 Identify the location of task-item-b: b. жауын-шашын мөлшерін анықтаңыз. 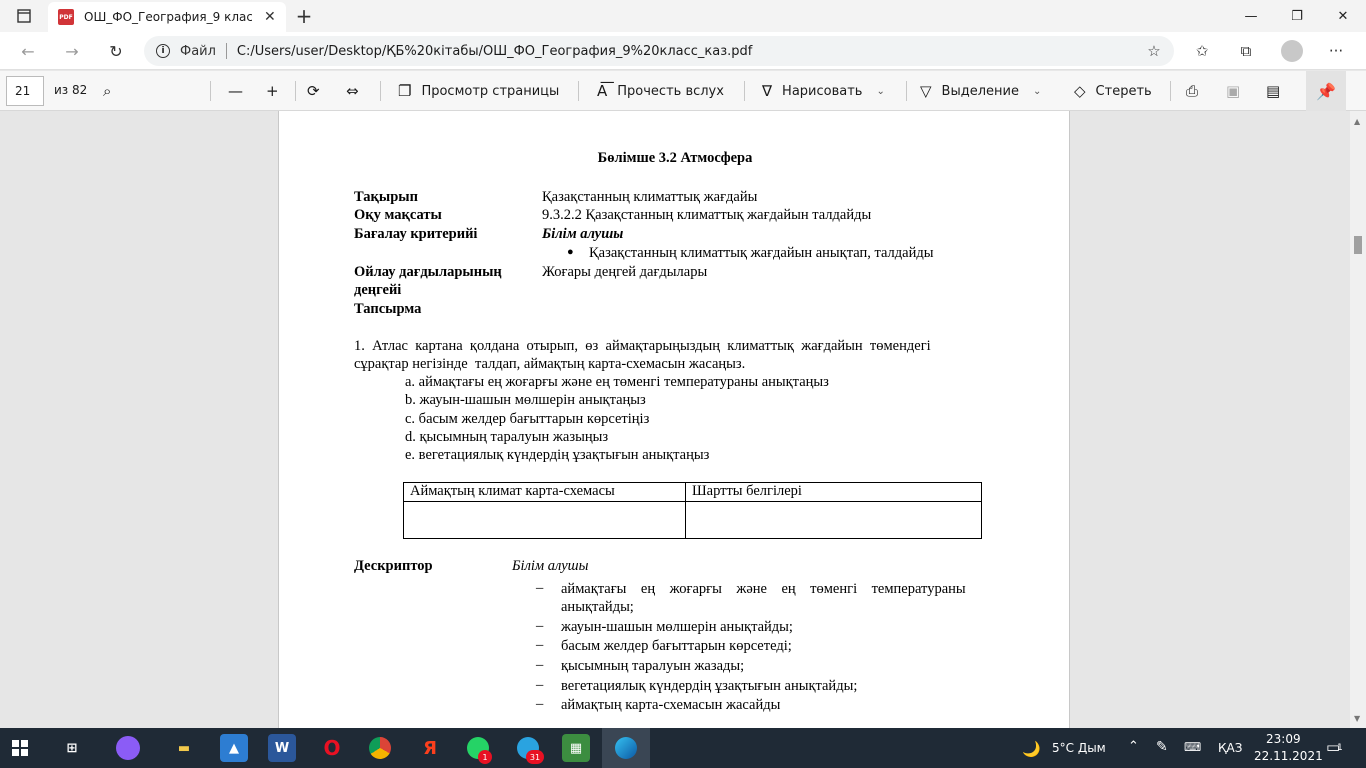
(525, 400).